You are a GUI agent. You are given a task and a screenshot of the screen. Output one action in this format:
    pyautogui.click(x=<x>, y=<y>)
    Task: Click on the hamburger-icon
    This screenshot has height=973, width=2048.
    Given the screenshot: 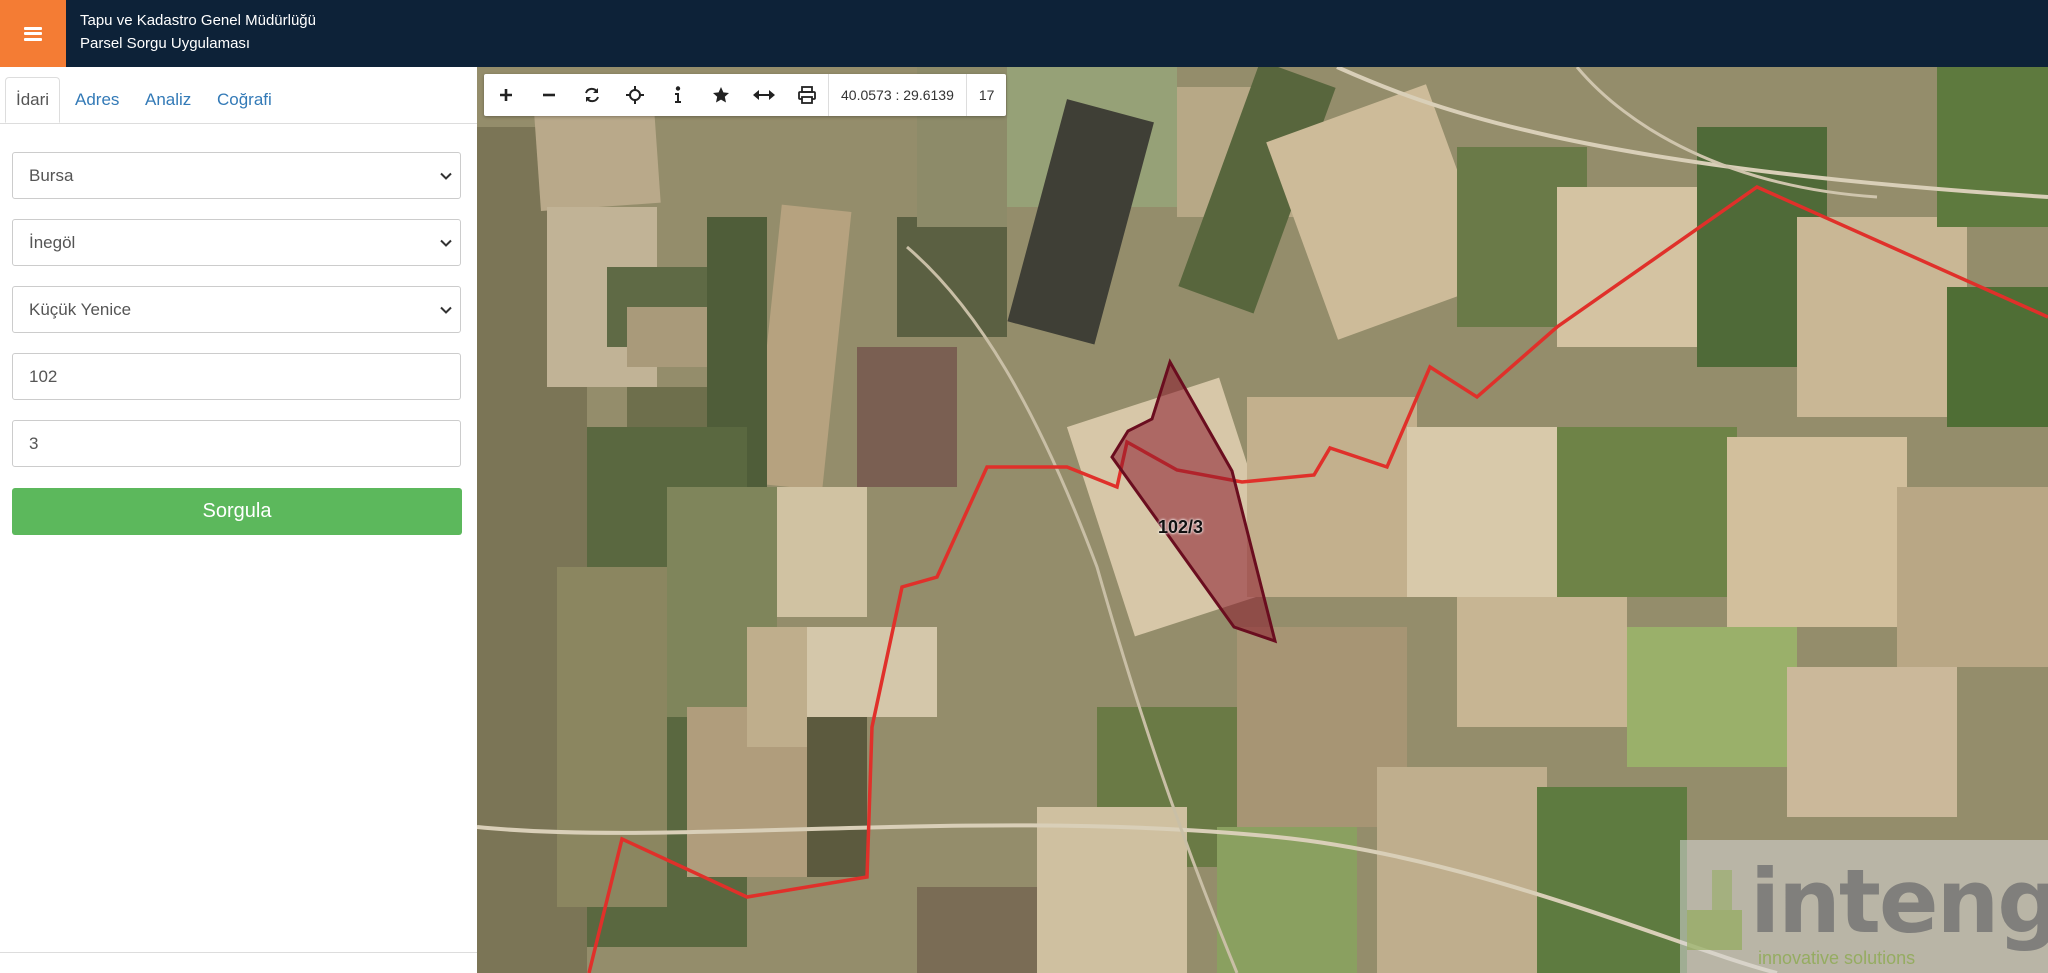 What is the action you would take?
    pyautogui.click(x=33, y=33)
    